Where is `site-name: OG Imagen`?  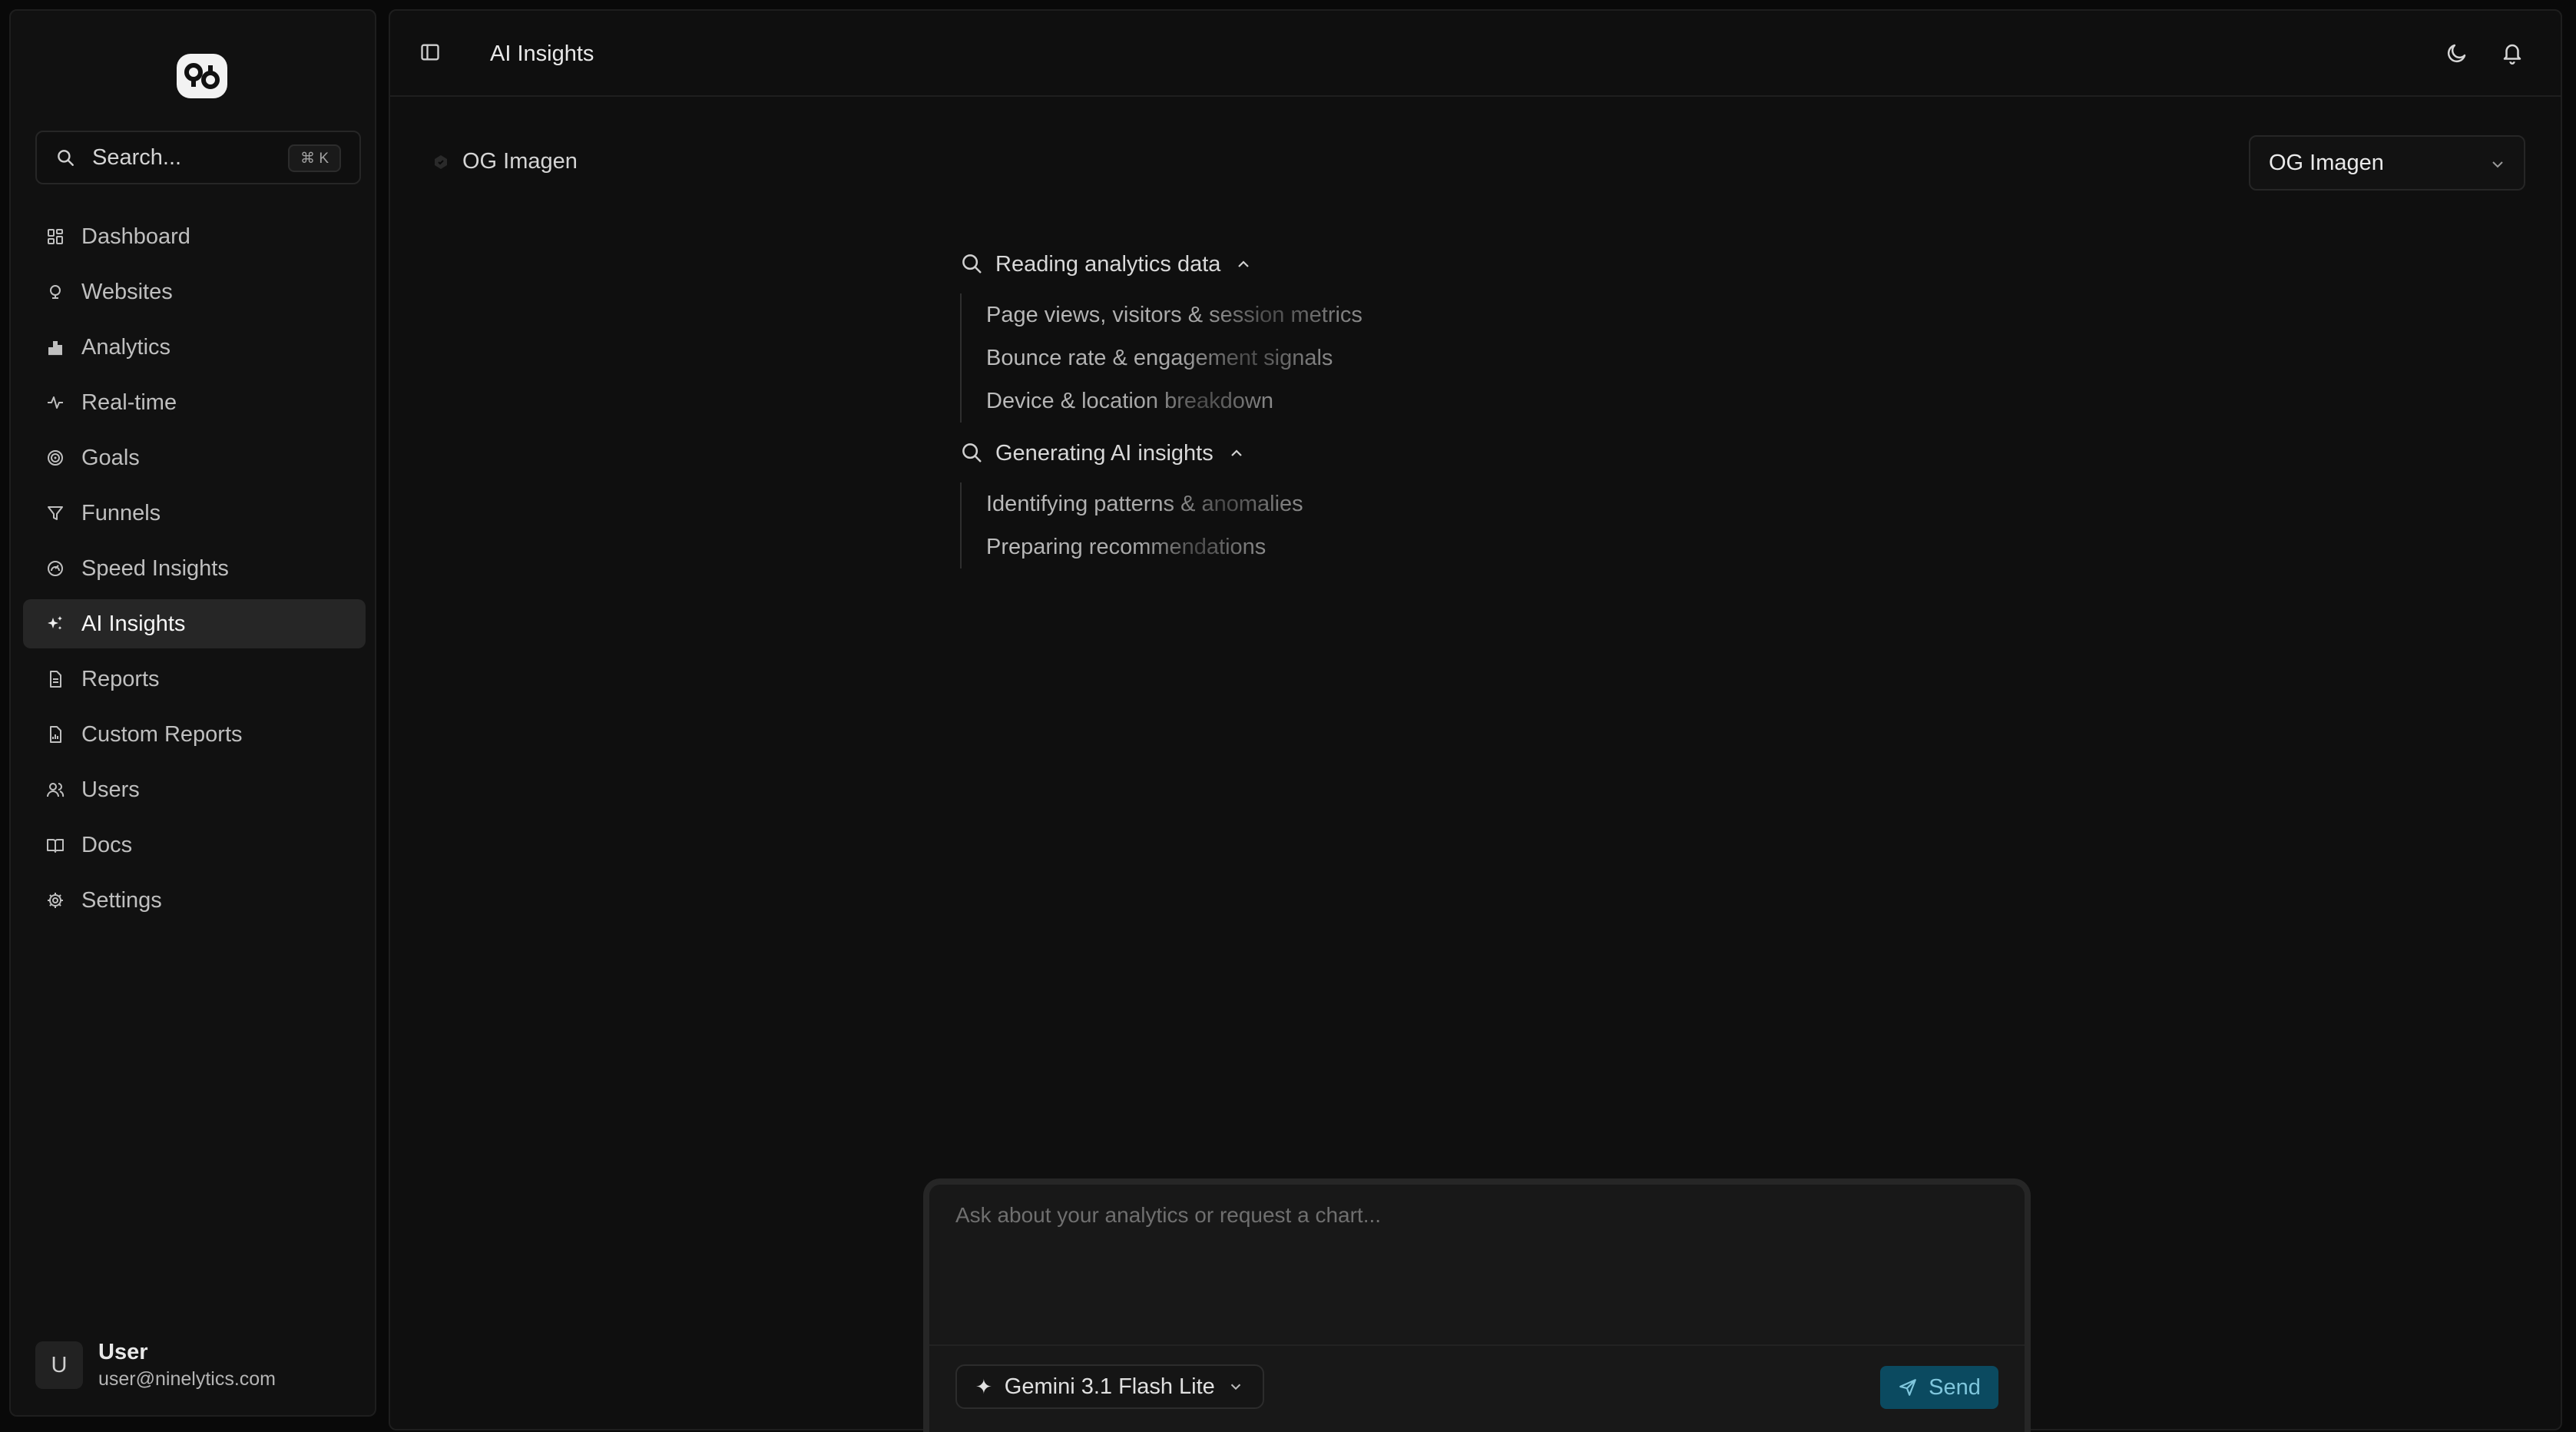 site-name: OG Imagen is located at coordinates (520, 161).